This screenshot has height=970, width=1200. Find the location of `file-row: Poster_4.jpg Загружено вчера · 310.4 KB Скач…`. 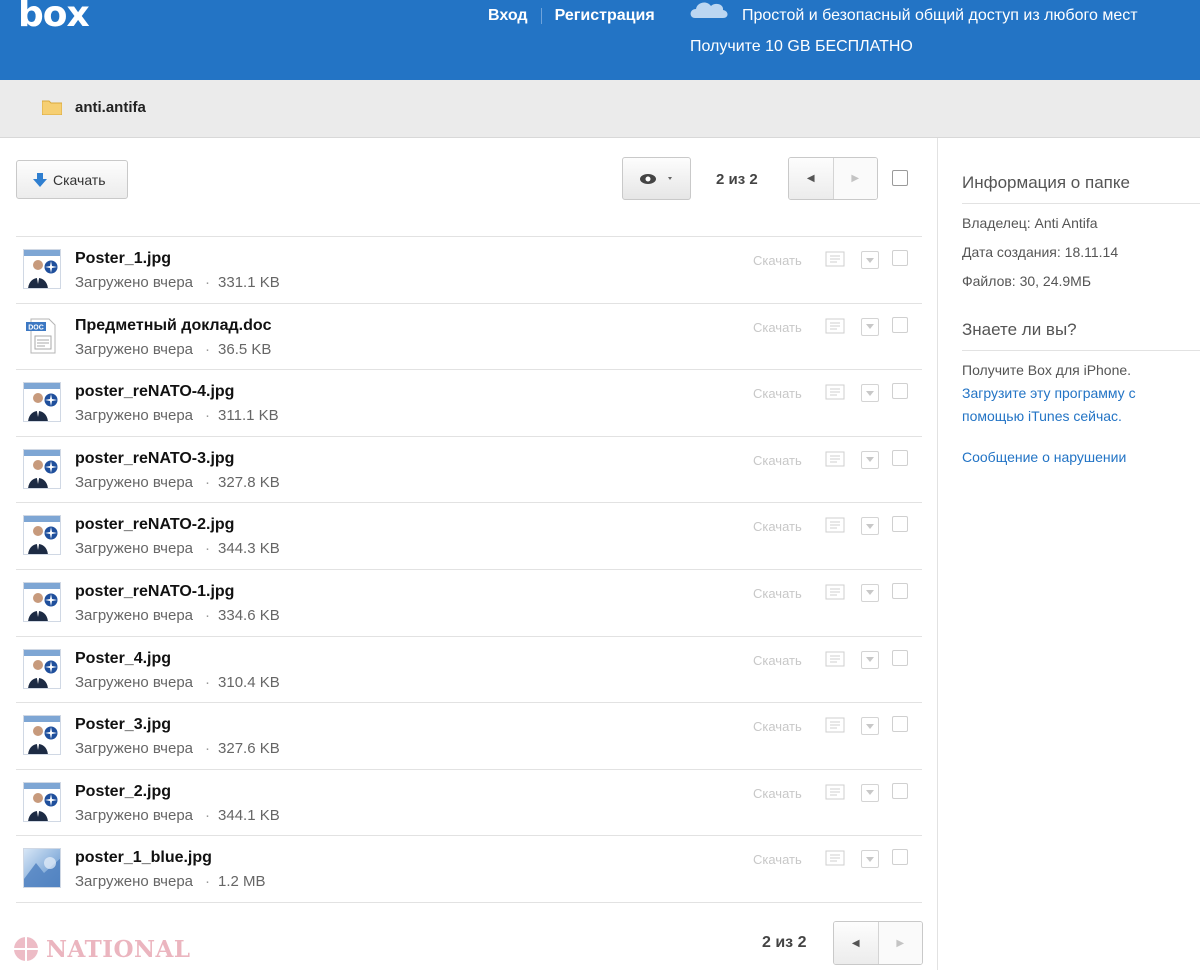

file-row: Poster_4.jpg Загружено вчера · 310.4 KB Скач… is located at coordinates (469, 670).